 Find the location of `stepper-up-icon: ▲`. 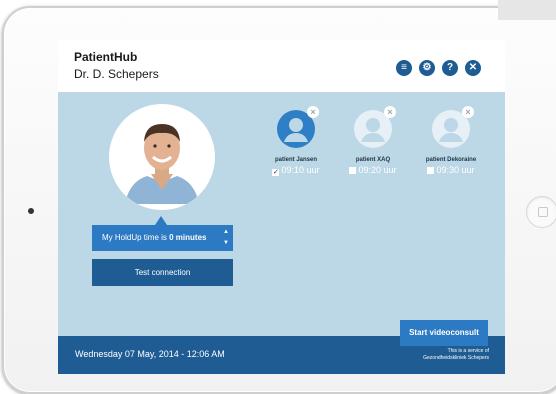

stepper-up-icon: ▲ is located at coordinates (226, 232).